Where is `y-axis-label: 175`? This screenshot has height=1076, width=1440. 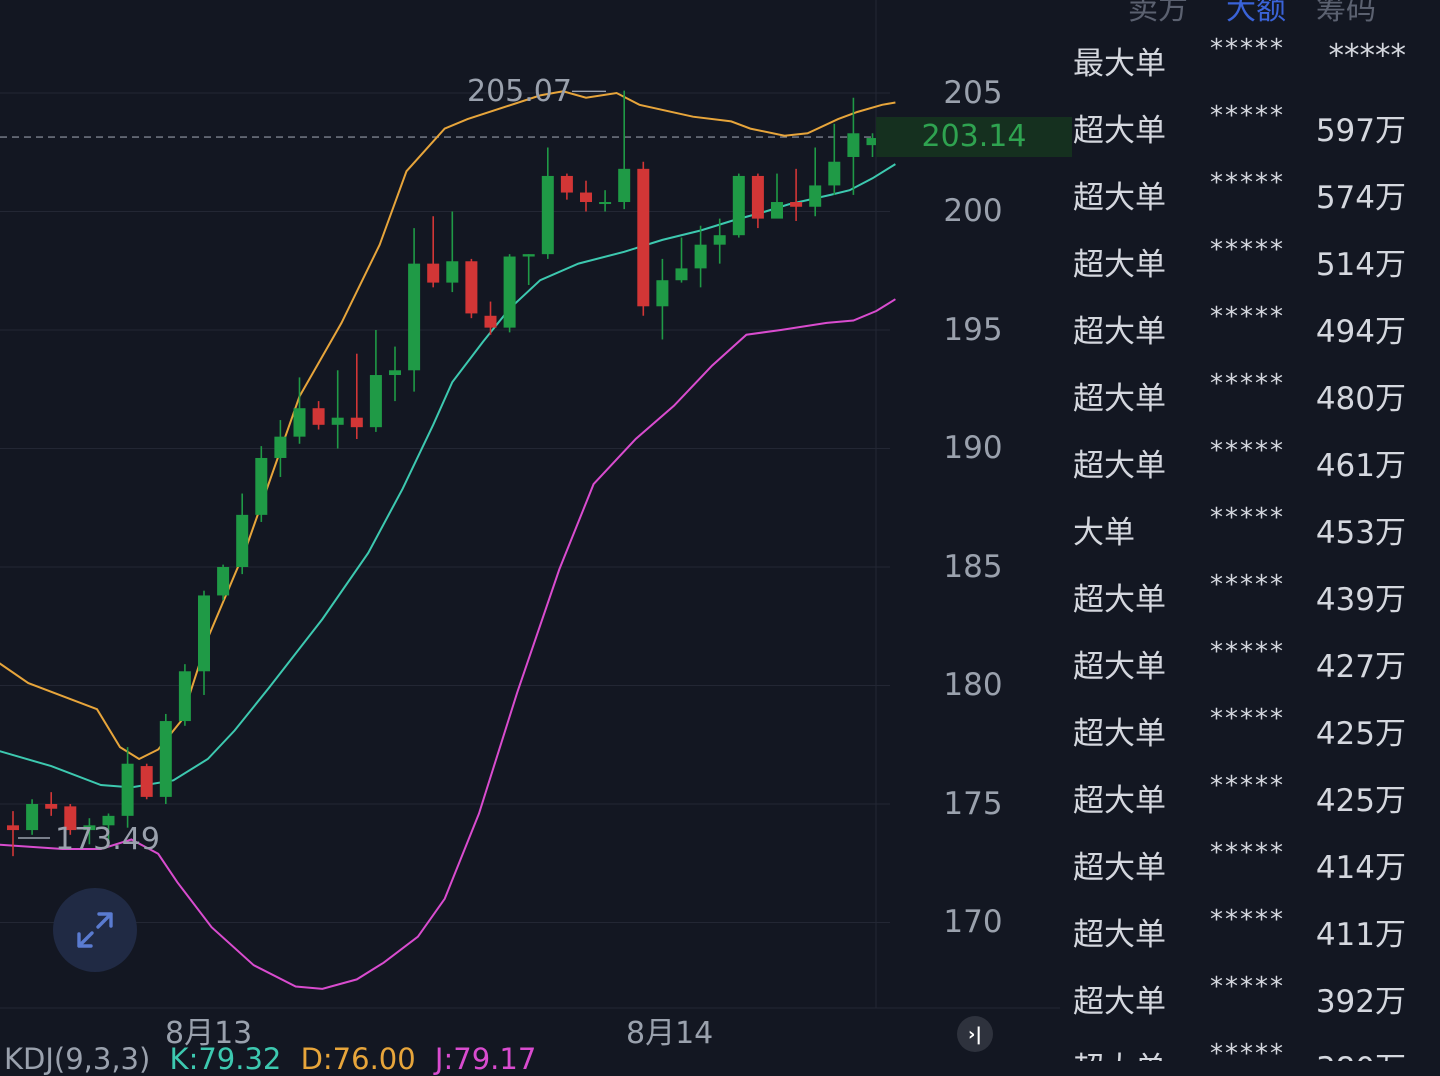 y-axis-label: 175 is located at coordinates (973, 804).